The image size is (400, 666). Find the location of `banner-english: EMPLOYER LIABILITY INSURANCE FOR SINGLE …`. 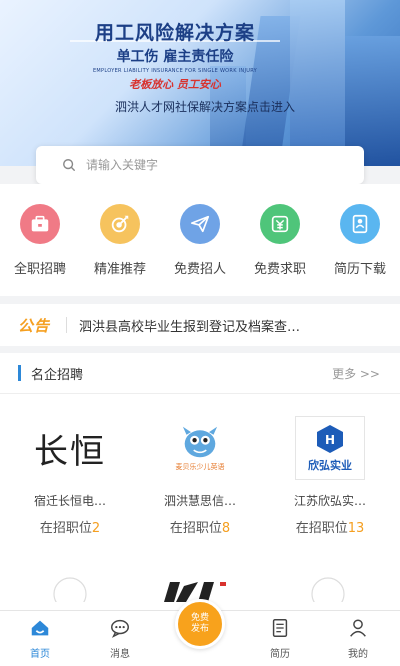

banner-english: EMPLOYER LIABILITY INSURANCE FOR SINGLE … is located at coordinates (175, 71).